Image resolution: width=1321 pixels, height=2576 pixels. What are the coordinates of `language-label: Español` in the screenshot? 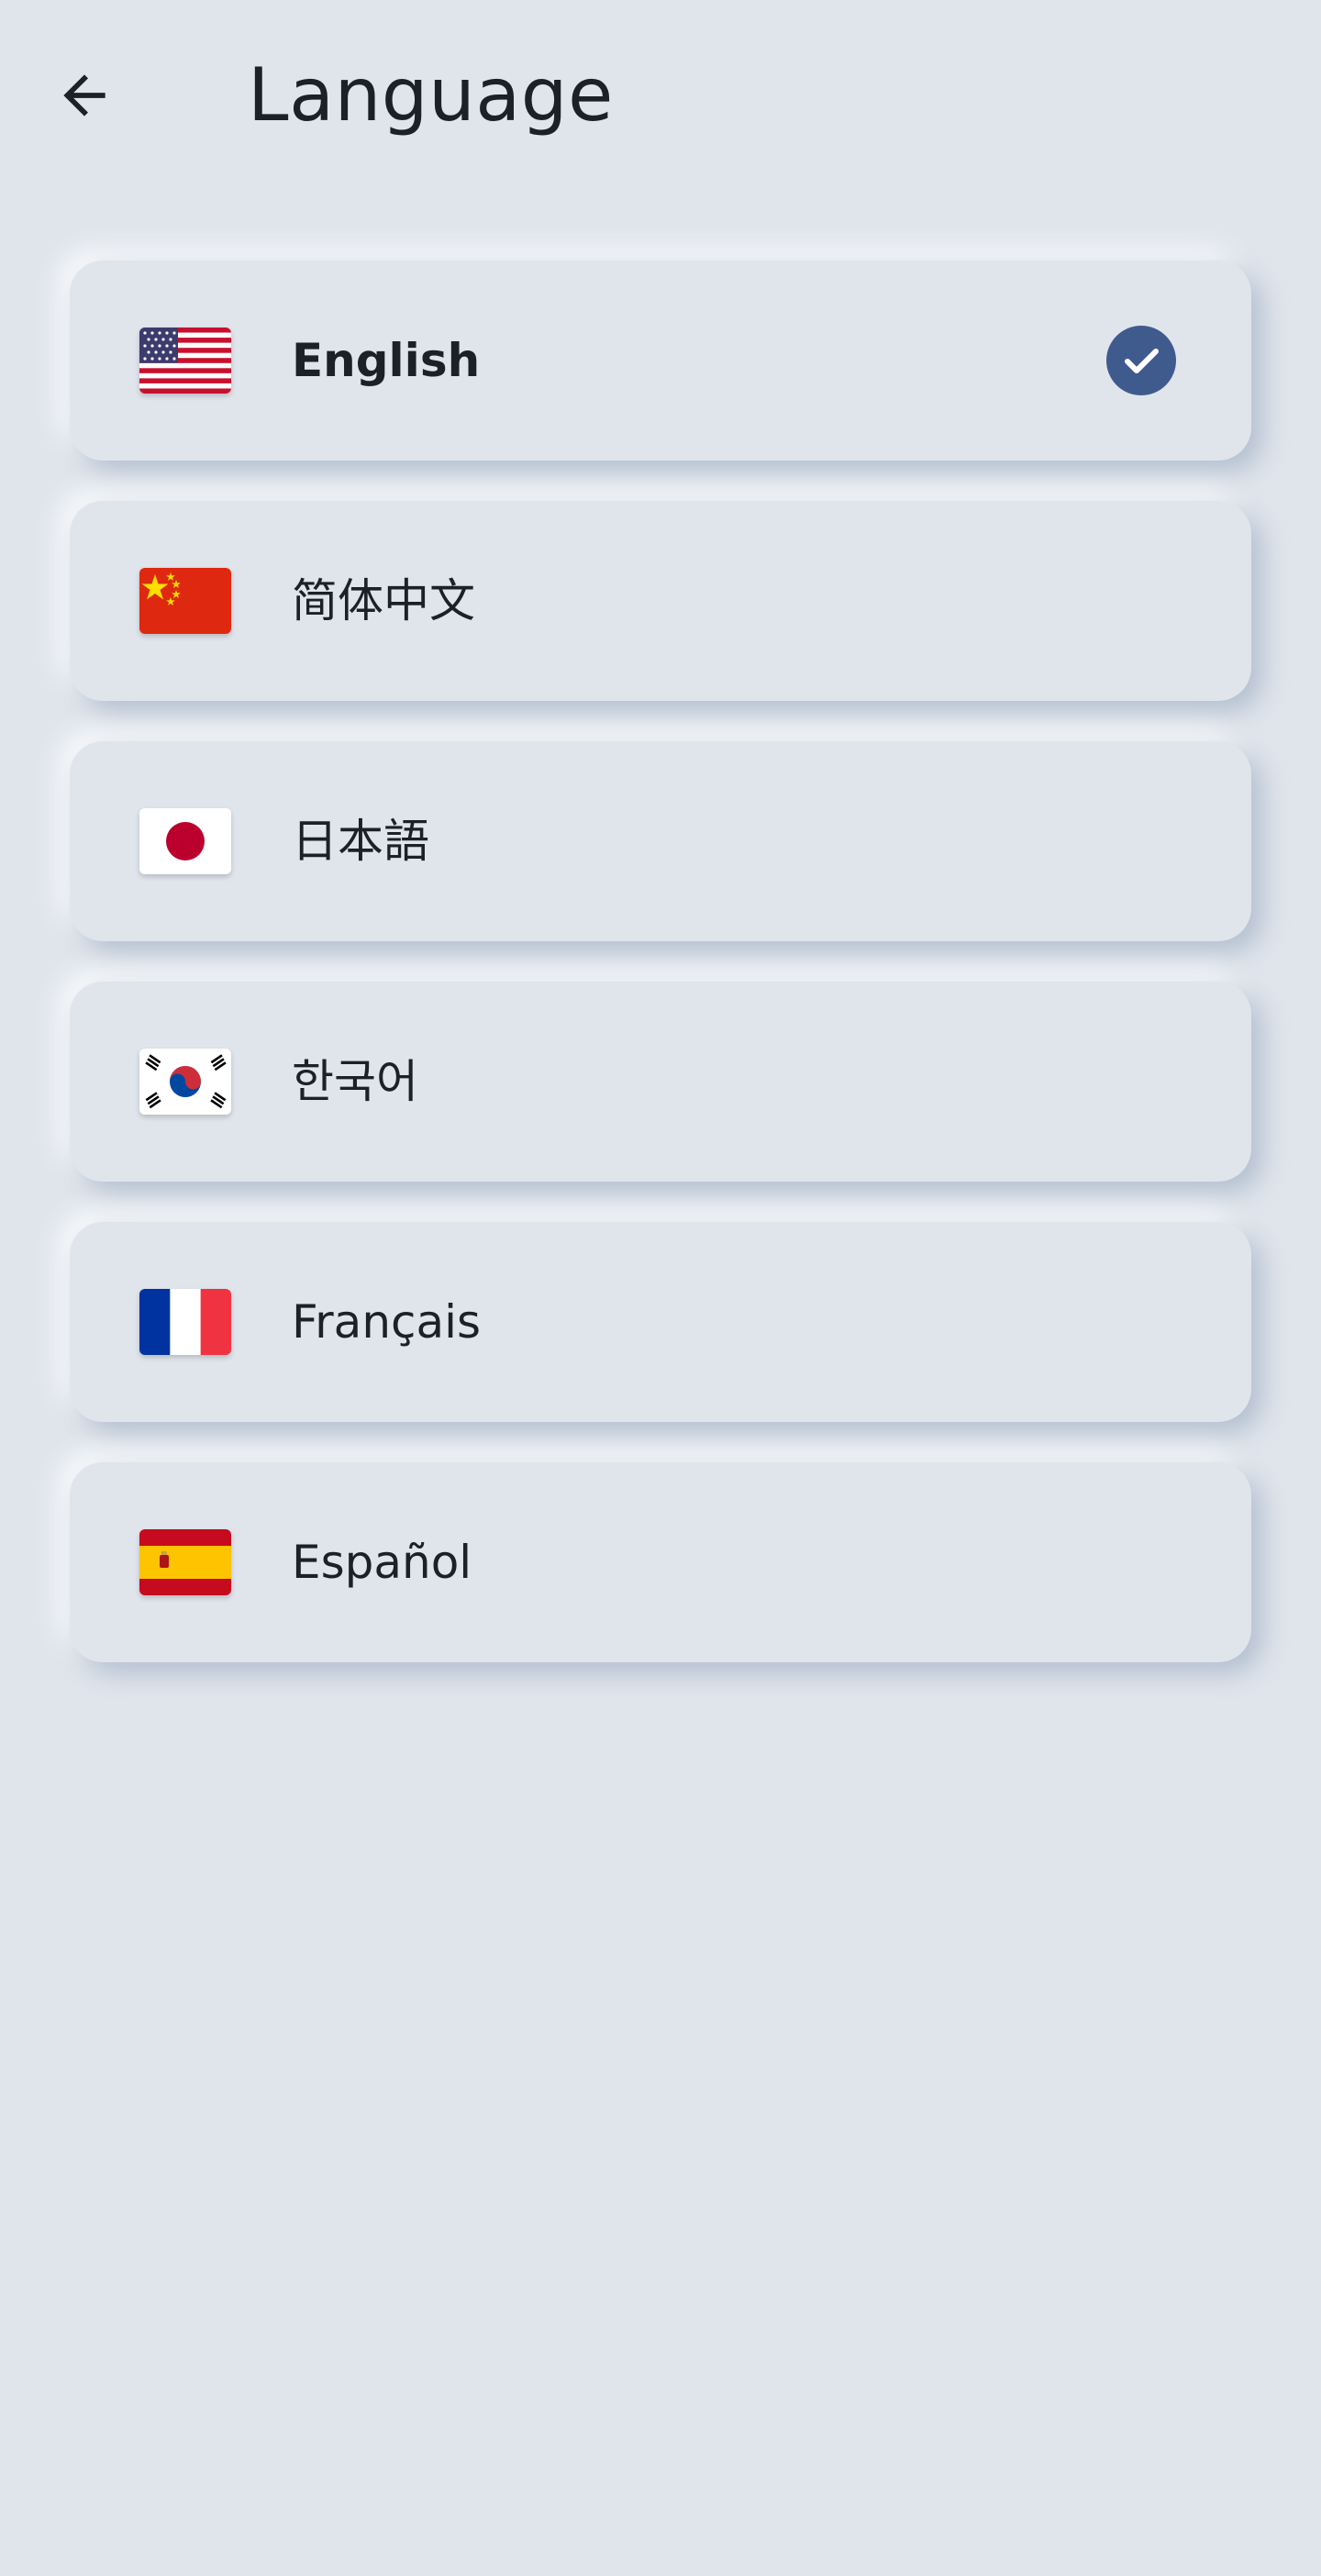 It's located at (382, 1562).